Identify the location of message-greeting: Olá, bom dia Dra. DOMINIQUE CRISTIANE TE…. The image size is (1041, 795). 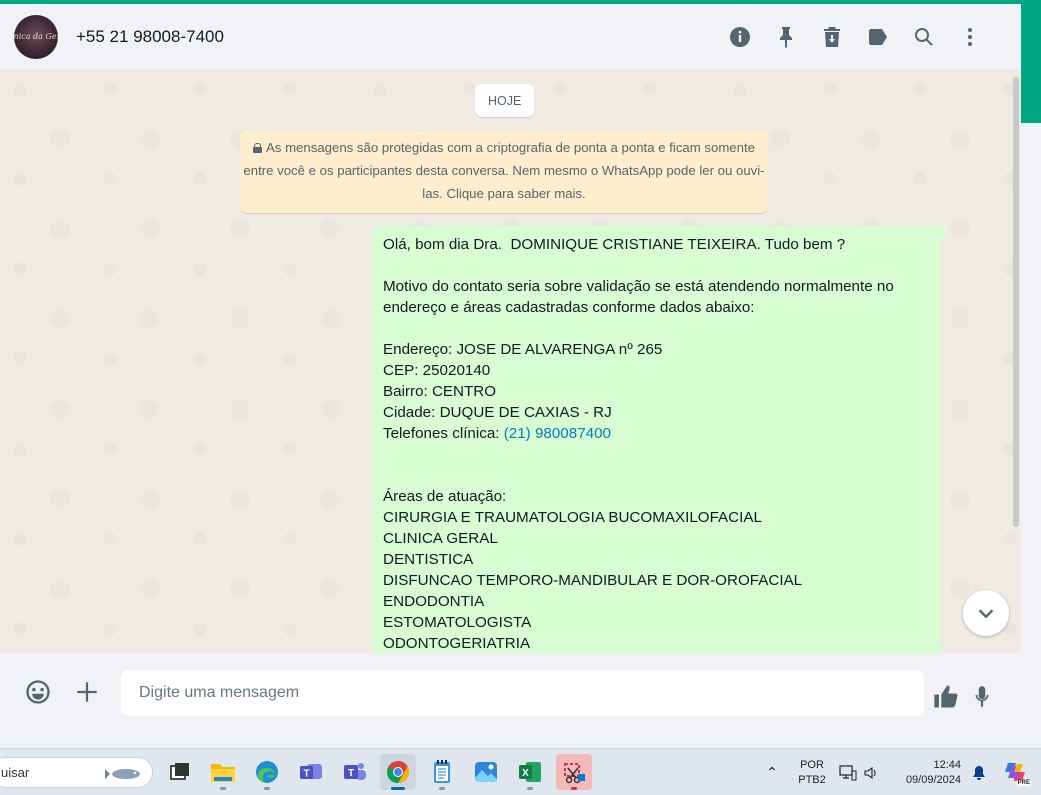
(614, 244).